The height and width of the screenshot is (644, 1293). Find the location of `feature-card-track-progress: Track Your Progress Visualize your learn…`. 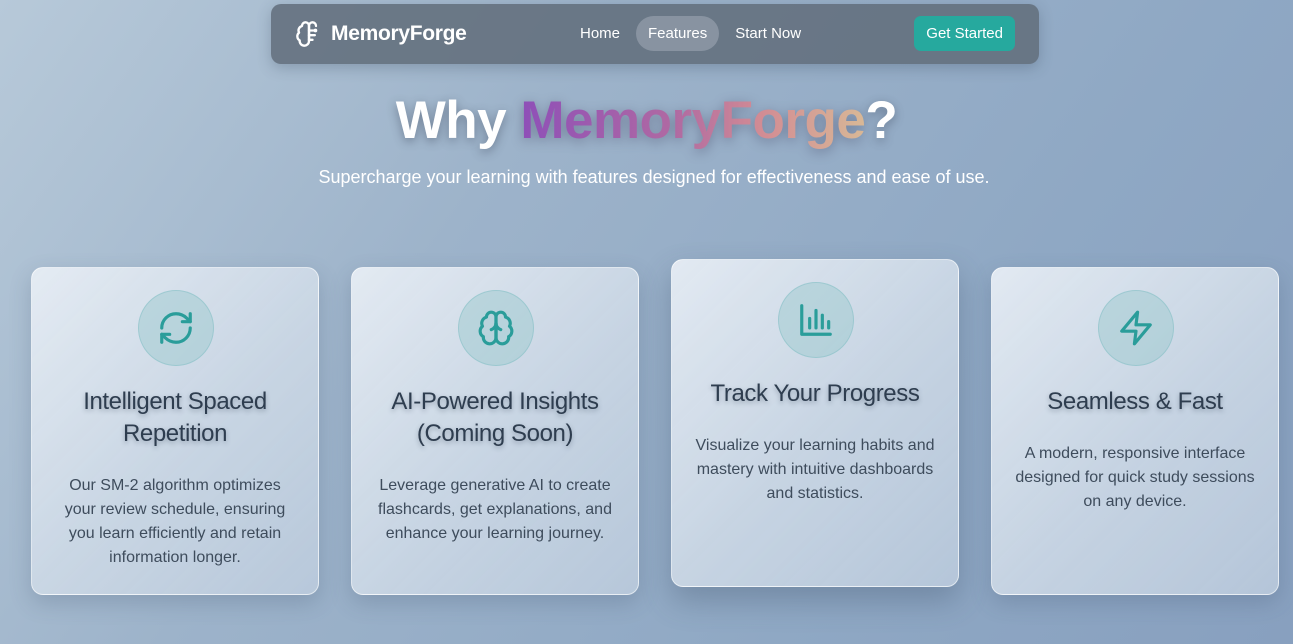

feature-card-track-progress: Track Your Progress Visualize your learn… is located at coordinates (815, 423).